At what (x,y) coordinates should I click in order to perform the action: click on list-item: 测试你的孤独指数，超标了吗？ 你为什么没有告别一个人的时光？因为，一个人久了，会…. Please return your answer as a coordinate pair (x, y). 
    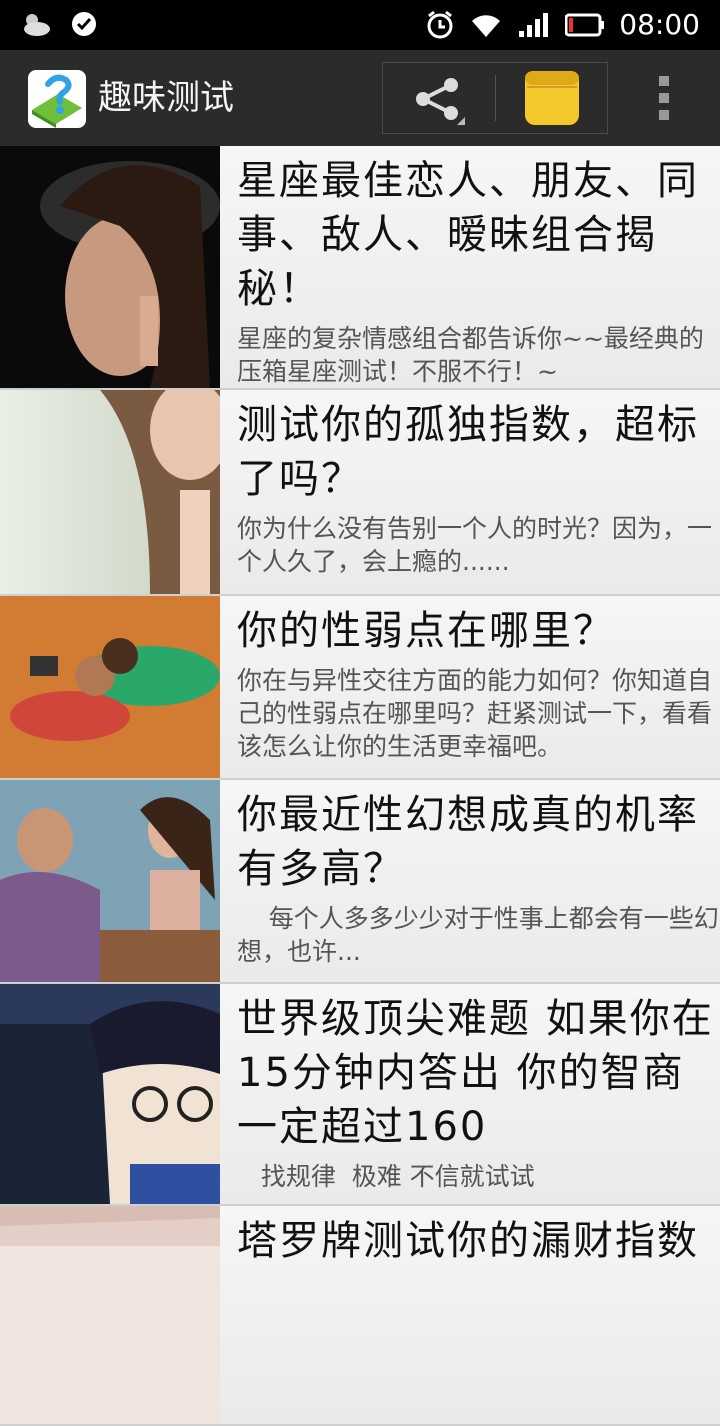
    Looking at the image, I should click on (360, 493).